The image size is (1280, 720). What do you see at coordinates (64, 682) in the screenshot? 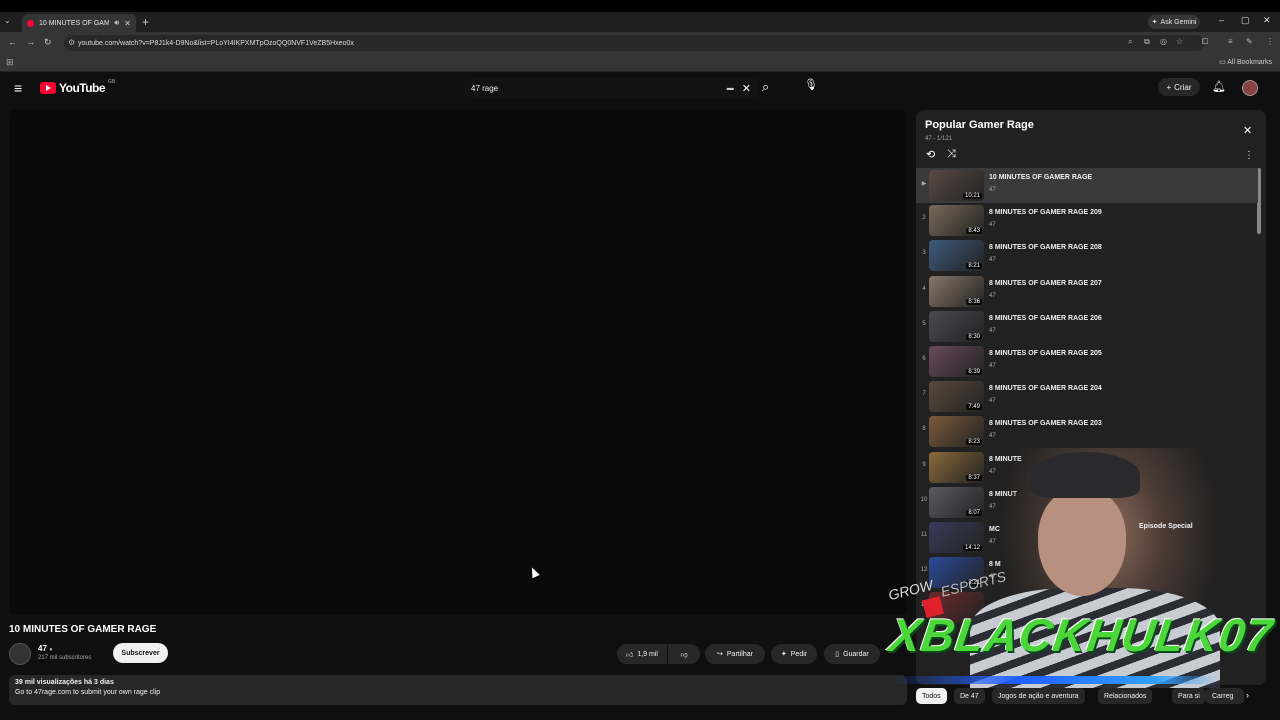
I see `views-and-date: 39 mil visualizações há 3 dias` at bounding box center [64, 682].